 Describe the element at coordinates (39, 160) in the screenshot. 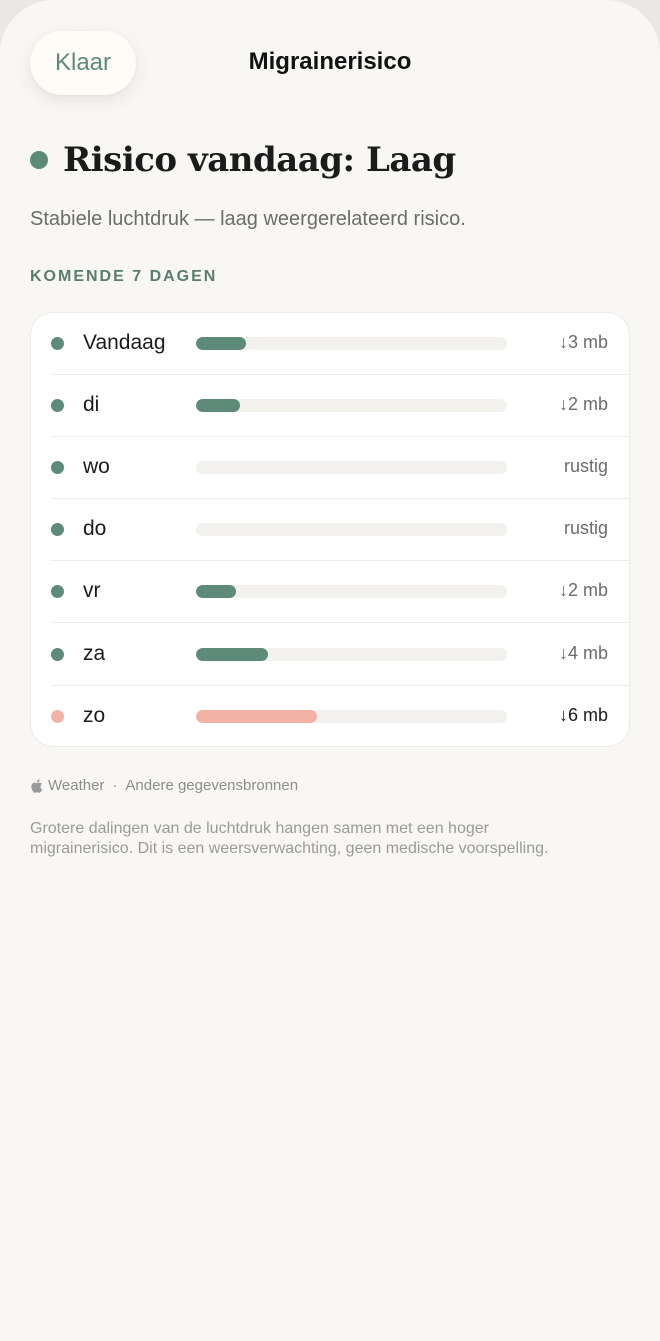

I see `risk-level-dot` at that location.